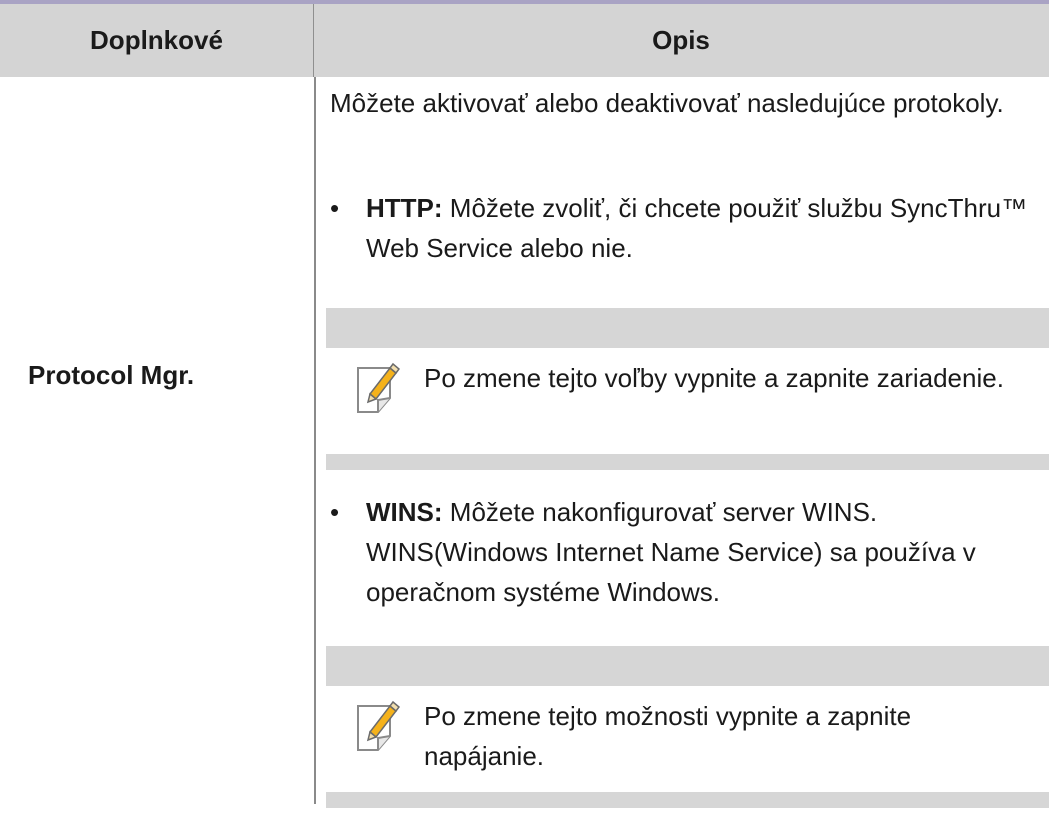 This screenshot has height=814, width=1049. Describe the element at coordinates (156, 40) in the screenshot. I see `header-doplnkove: Doplnkové` at that location.